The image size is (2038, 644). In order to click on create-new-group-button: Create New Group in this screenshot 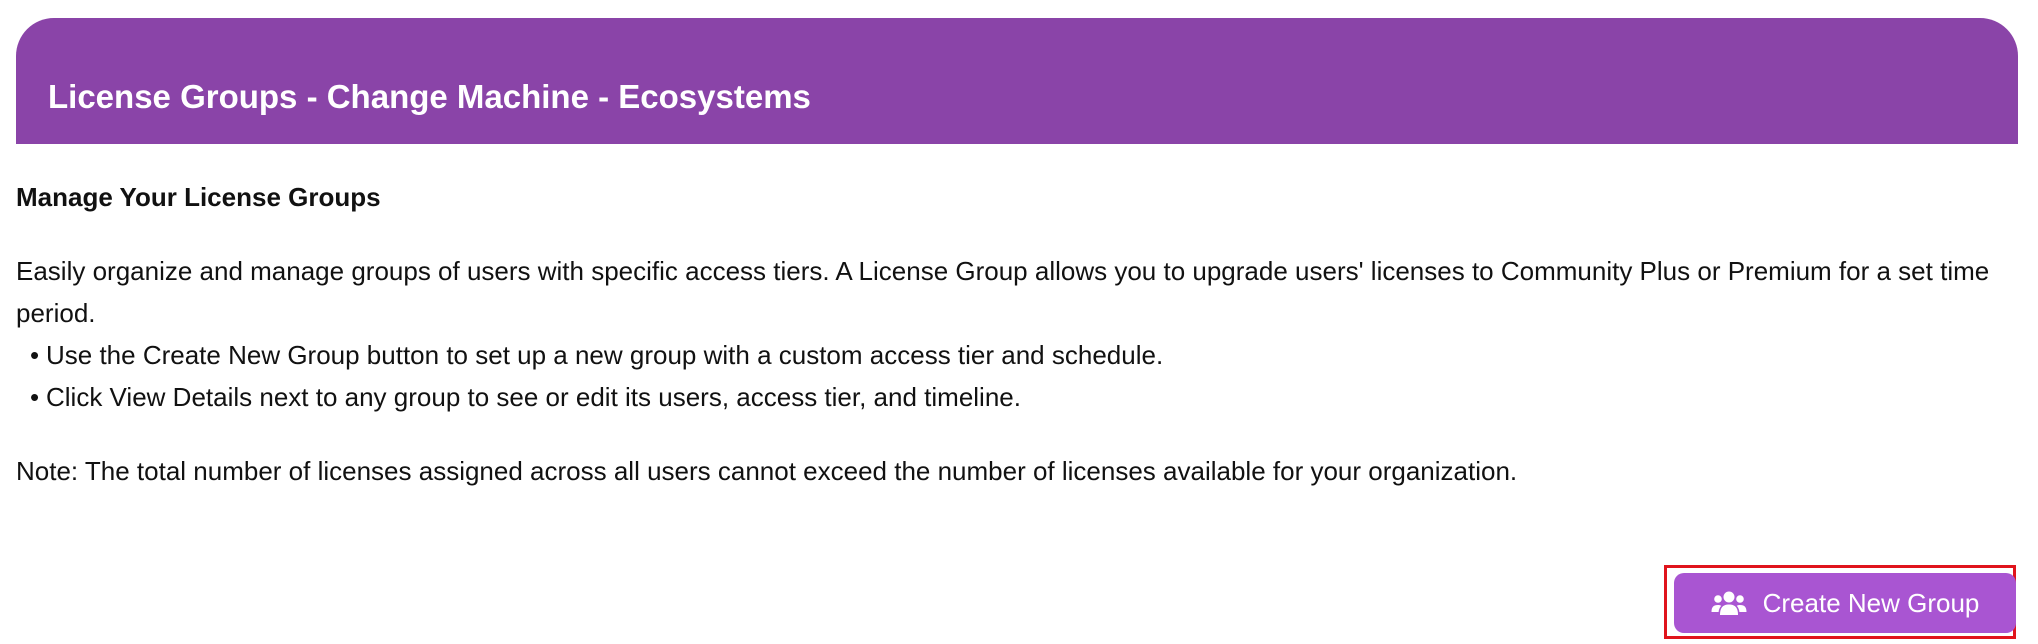, I will do `click(1845, 603)`.